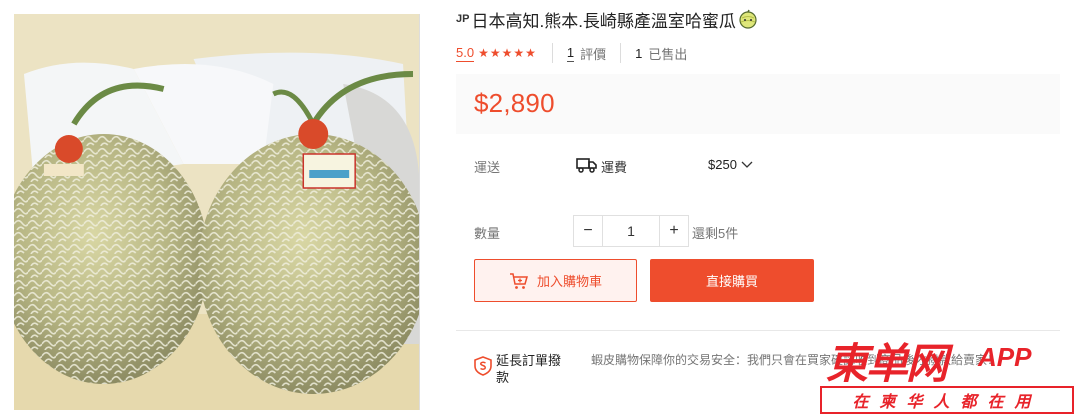  I want to click on shield-icon, so click(483, 366).